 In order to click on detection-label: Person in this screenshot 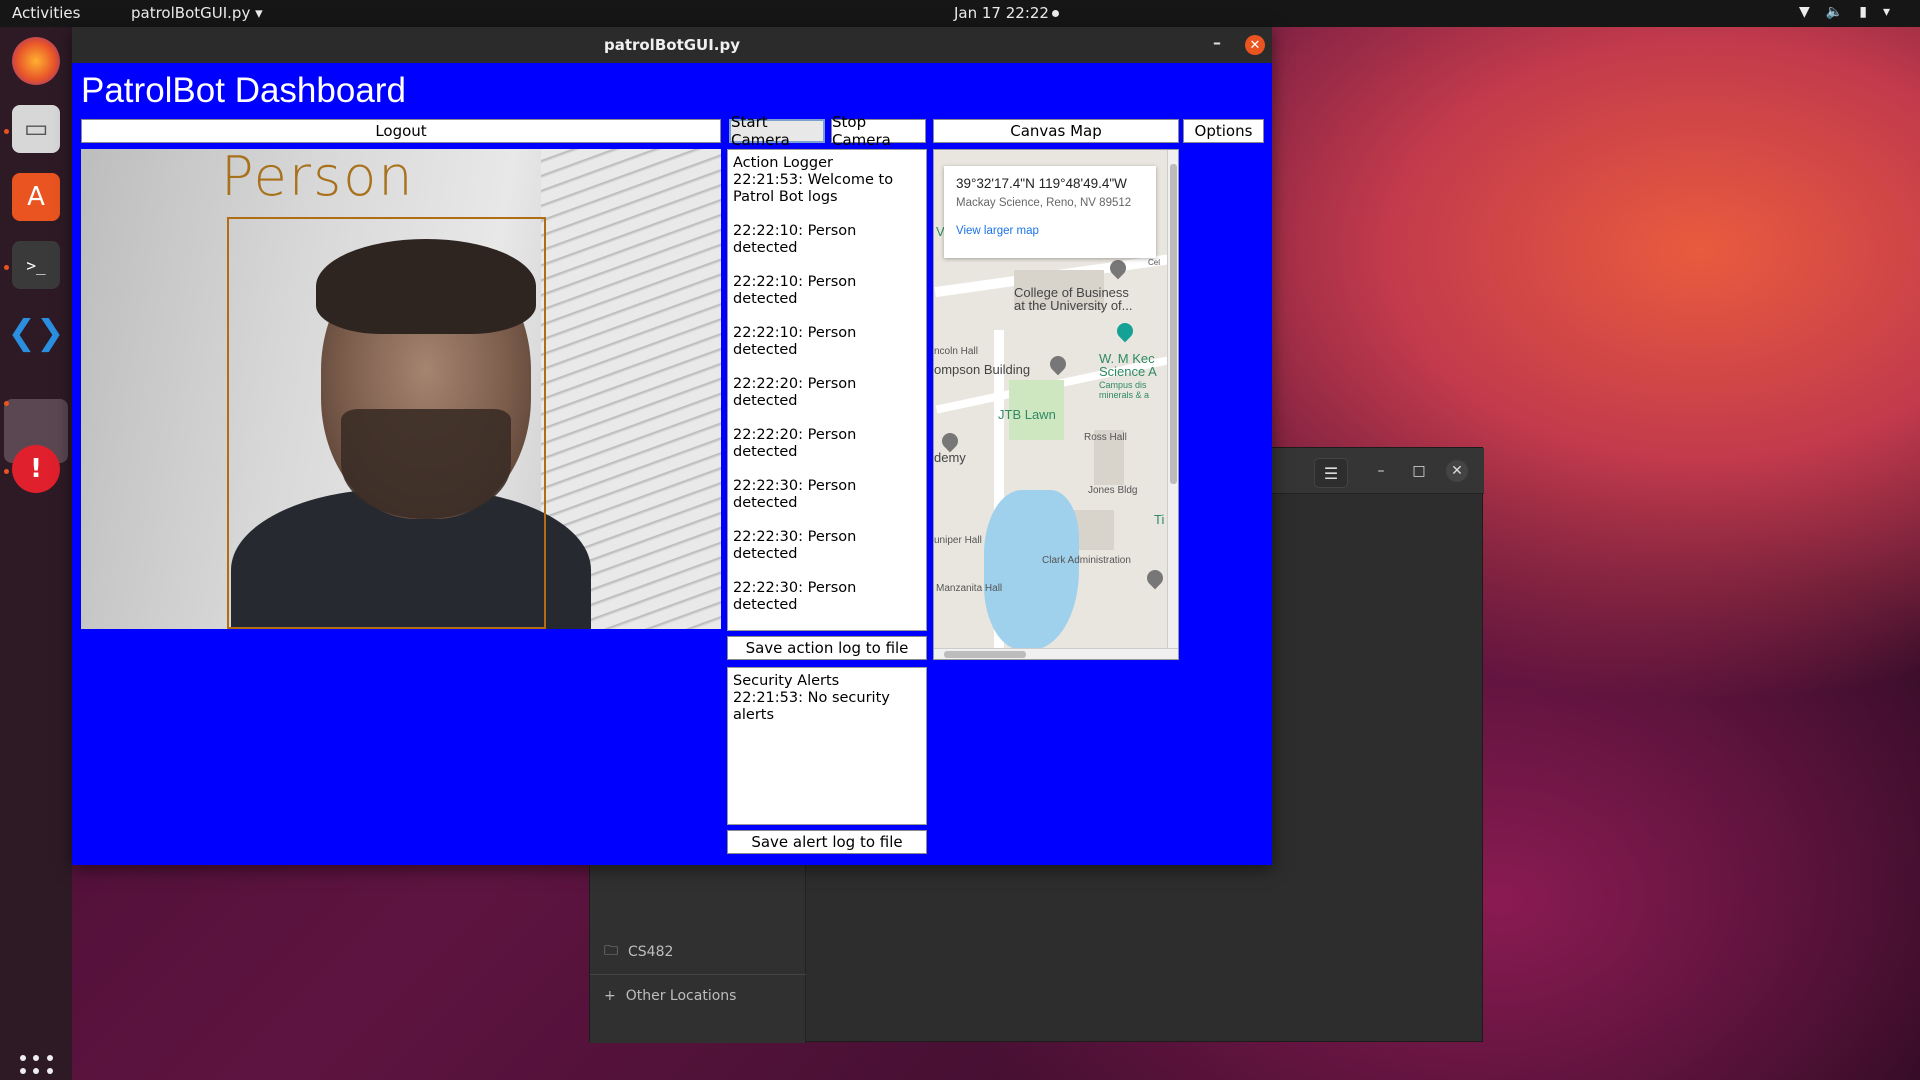, I will do `click(318, 178)`.